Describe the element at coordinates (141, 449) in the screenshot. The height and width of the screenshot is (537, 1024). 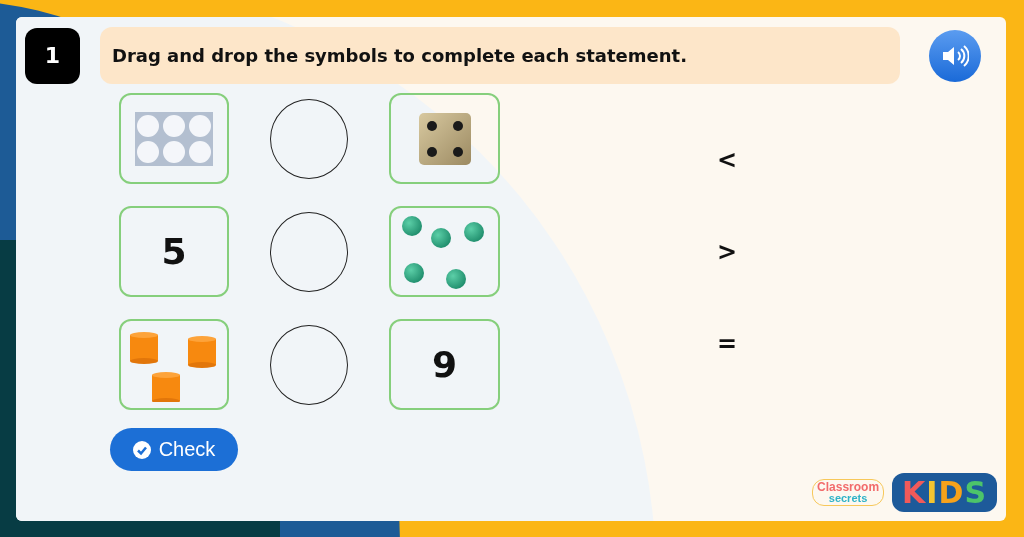
I see `check-icon` at that location.